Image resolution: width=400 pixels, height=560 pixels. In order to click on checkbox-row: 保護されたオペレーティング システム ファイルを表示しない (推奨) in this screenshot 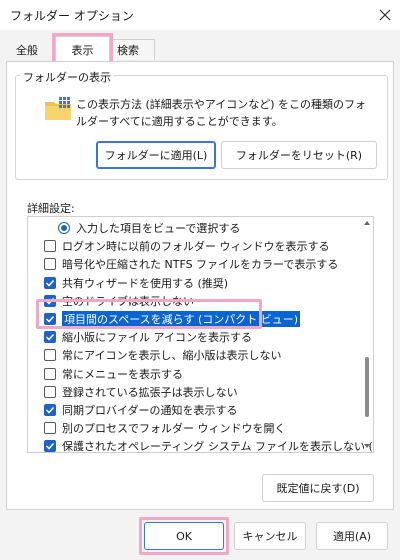, I will do `click(200, 444)`.